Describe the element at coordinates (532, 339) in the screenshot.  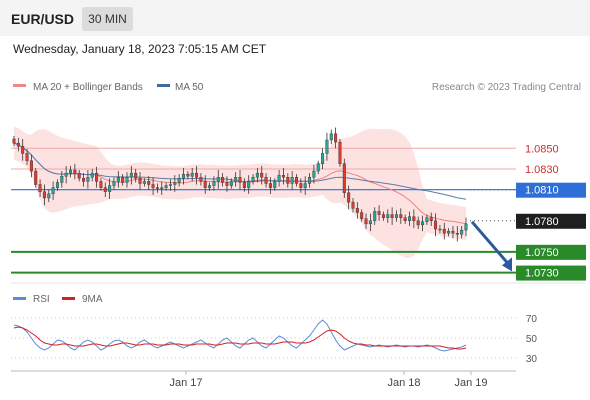
I see `rsi-tick-50: 50` at that location.